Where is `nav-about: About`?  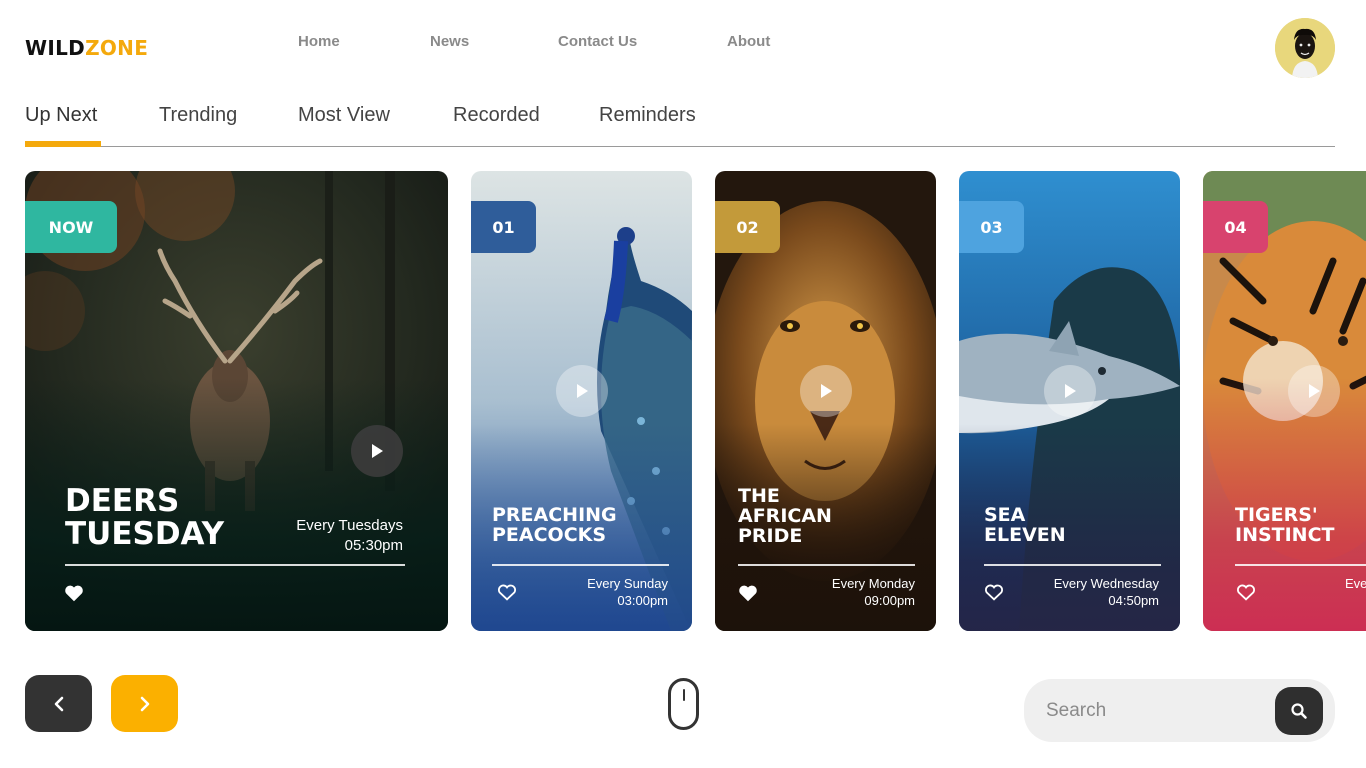 nav-about: About is located at coordinates (748, 41).